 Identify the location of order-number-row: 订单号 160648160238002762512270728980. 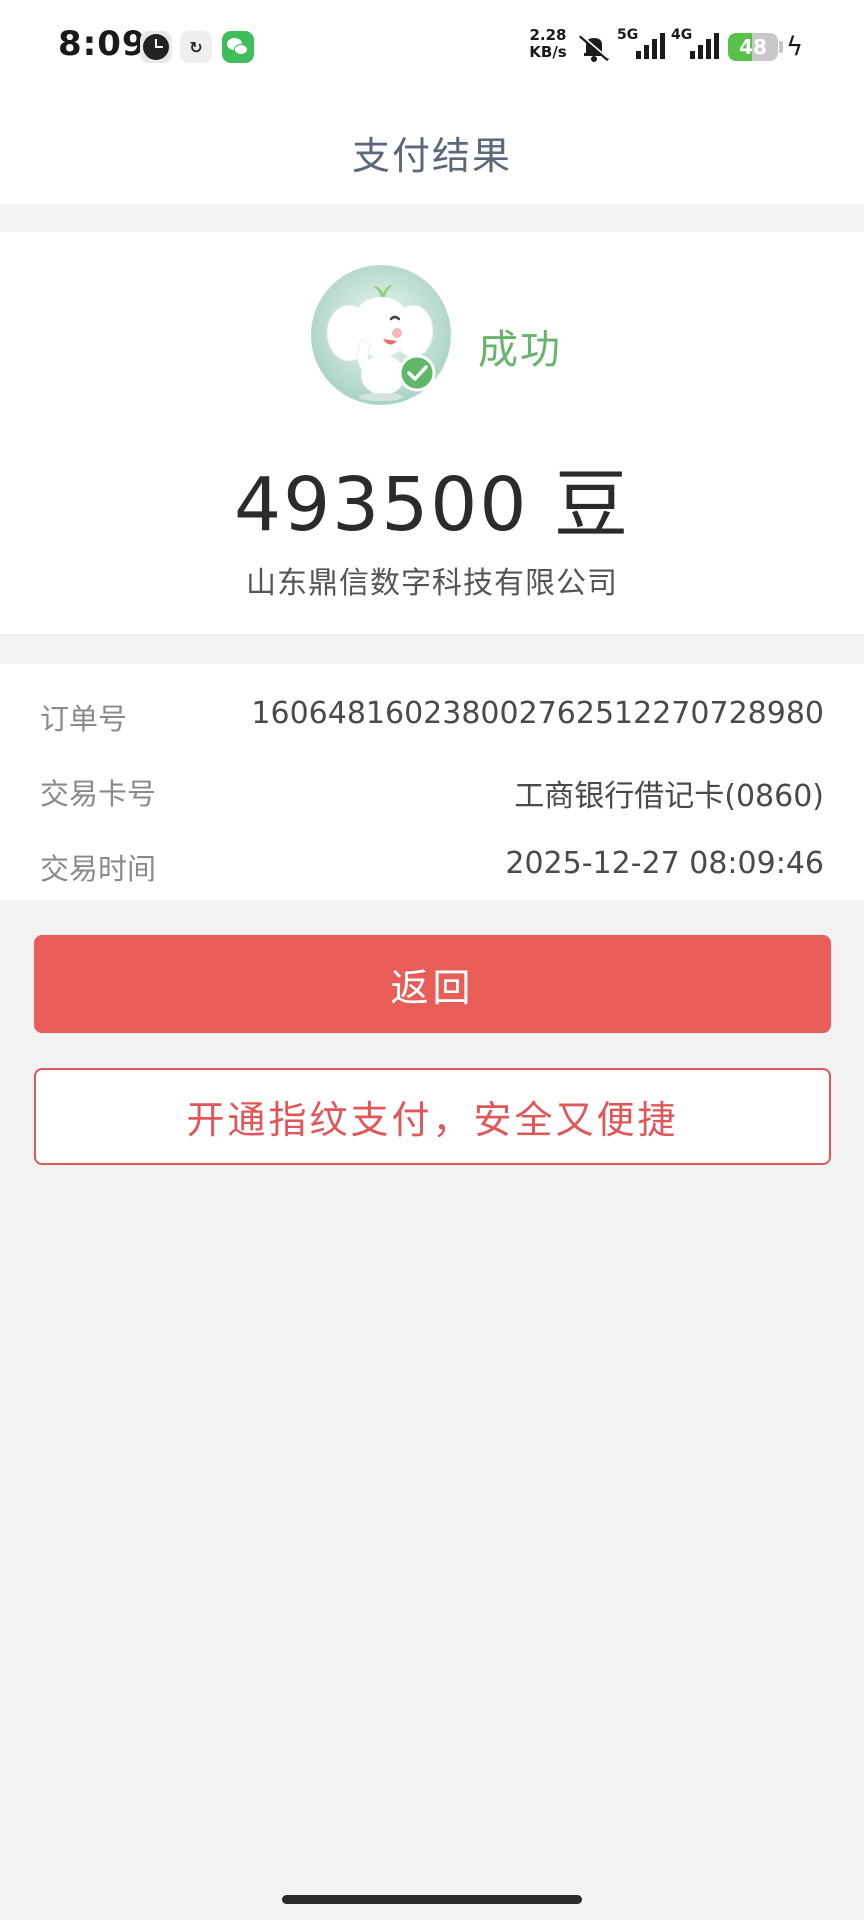
(432, 718).